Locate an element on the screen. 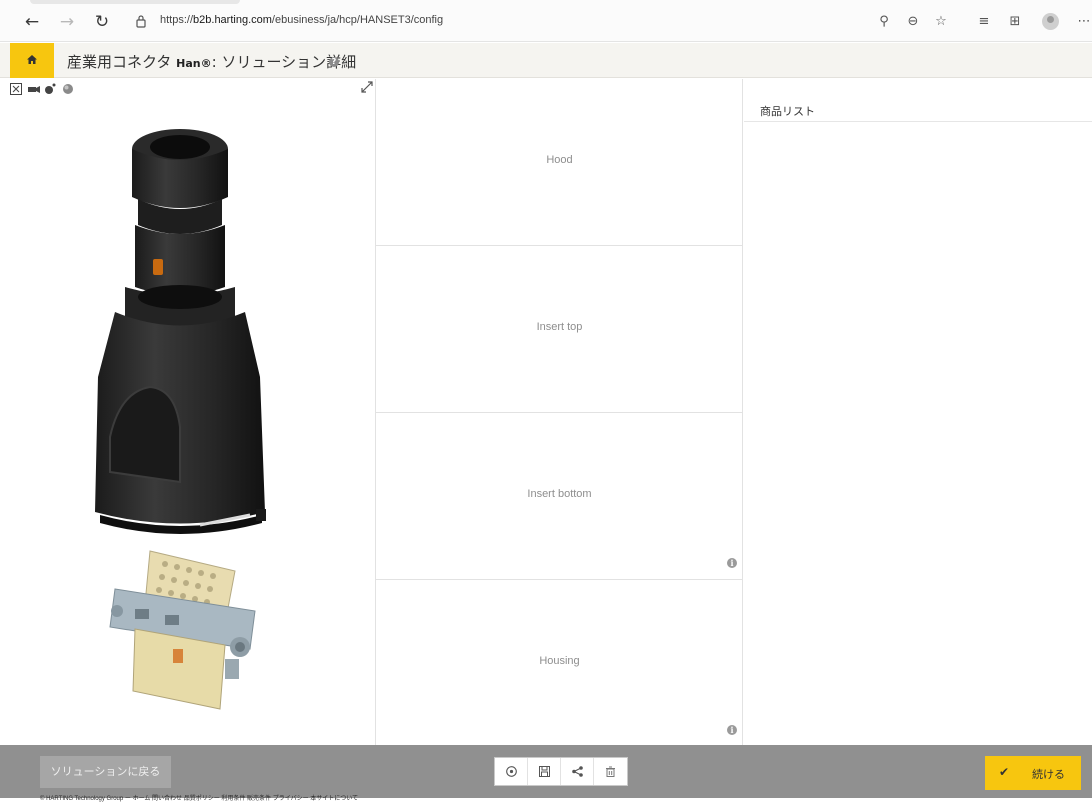 The width and height of the screenshot is (1092, 802). more-icon: ⋯ is located at coordinates (1084, 22).